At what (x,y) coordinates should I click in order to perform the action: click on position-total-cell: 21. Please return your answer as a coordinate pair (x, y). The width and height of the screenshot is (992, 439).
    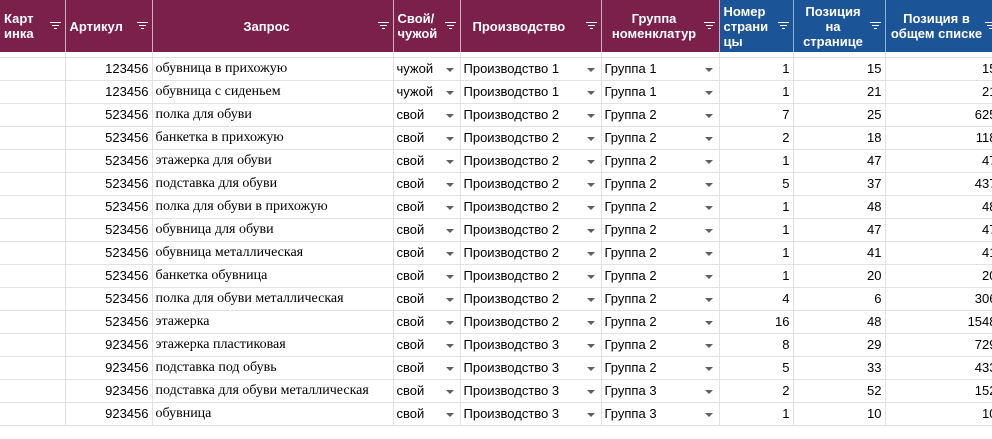
    Looking at the image, I should click on (938, 92).